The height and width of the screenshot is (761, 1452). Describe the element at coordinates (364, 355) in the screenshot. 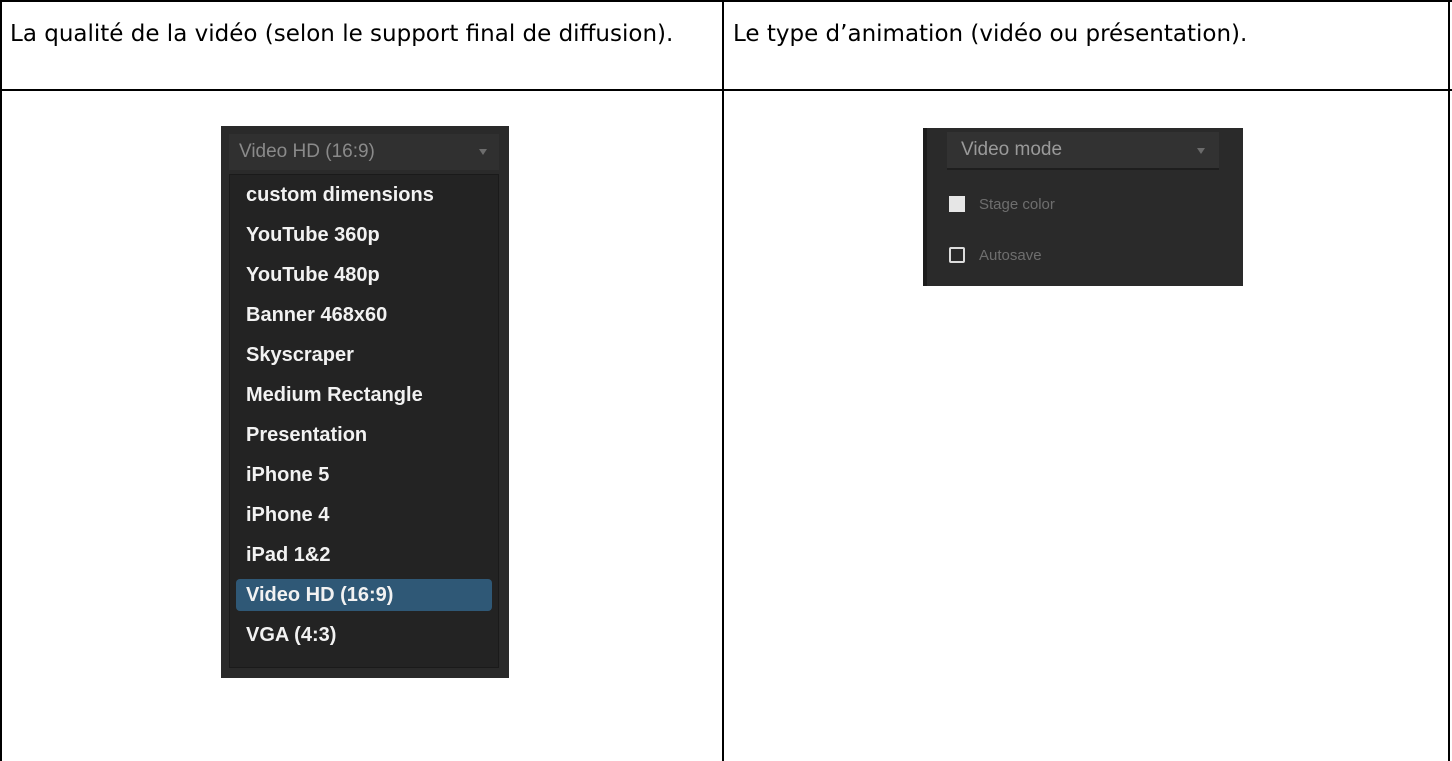

I see `option-skyscraper: Skyscraper` at that location.